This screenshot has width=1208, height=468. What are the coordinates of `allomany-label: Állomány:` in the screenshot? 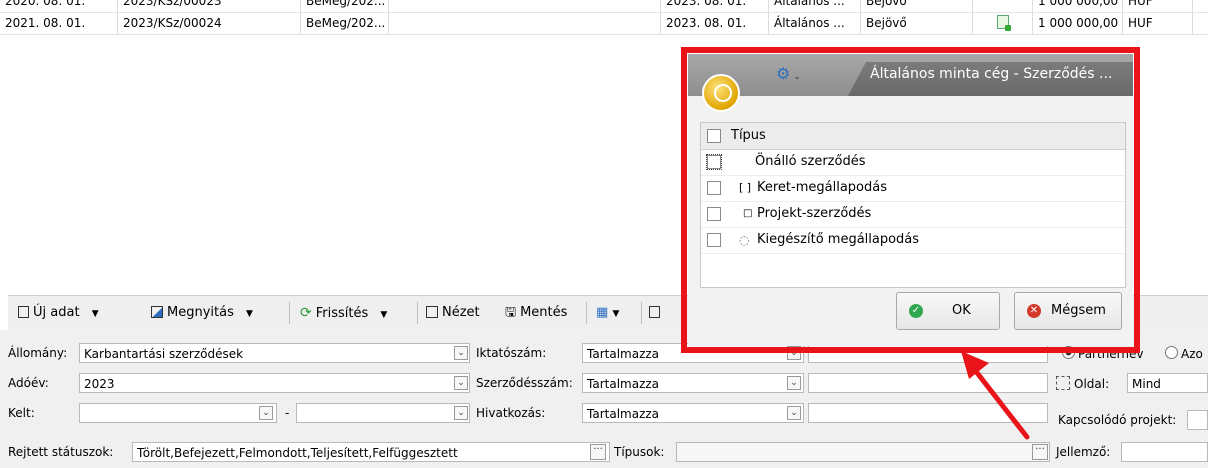 It's located at (38, 353).